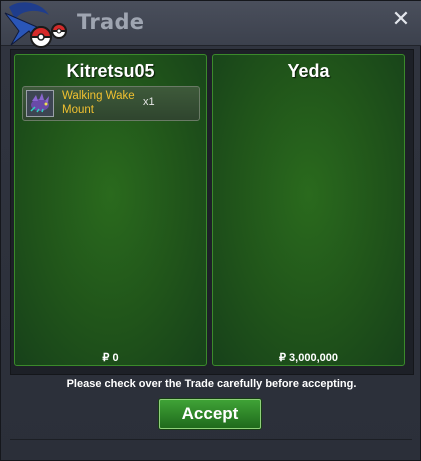  I want to click on window-title: Trade, so click(111, 22).